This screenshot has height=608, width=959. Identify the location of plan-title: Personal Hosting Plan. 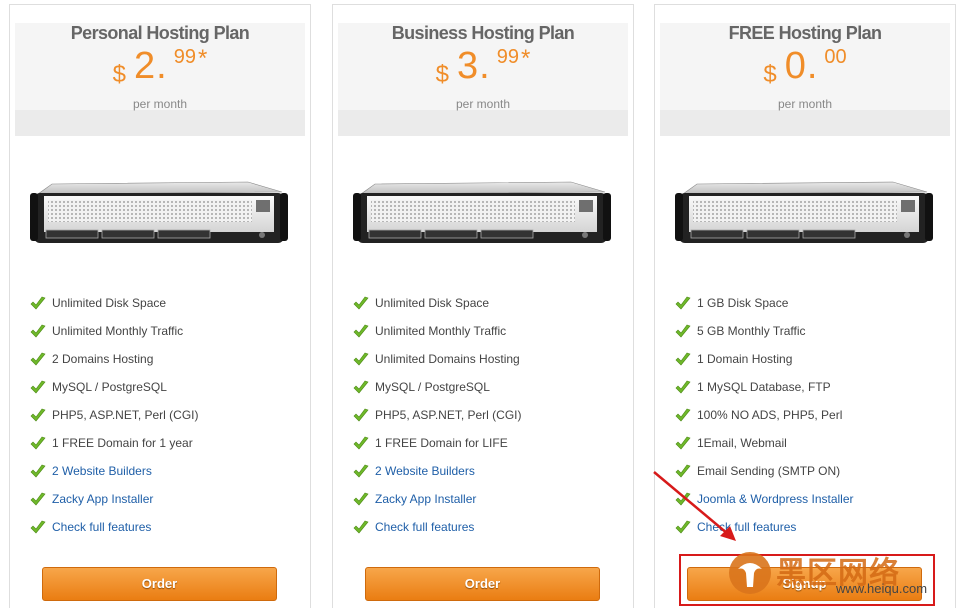
(160, 33).